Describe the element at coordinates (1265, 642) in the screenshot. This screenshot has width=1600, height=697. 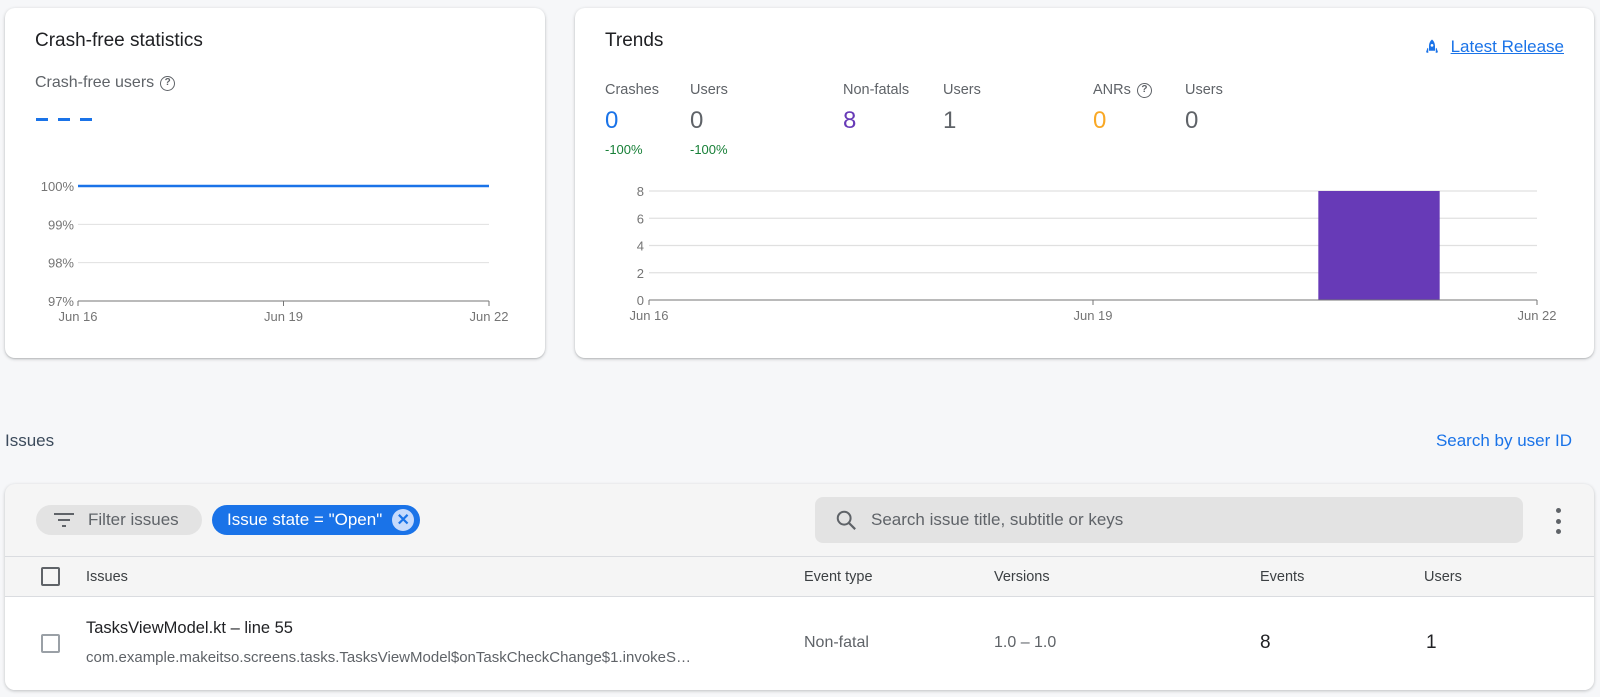
I see `events-cell: 8` at that location.